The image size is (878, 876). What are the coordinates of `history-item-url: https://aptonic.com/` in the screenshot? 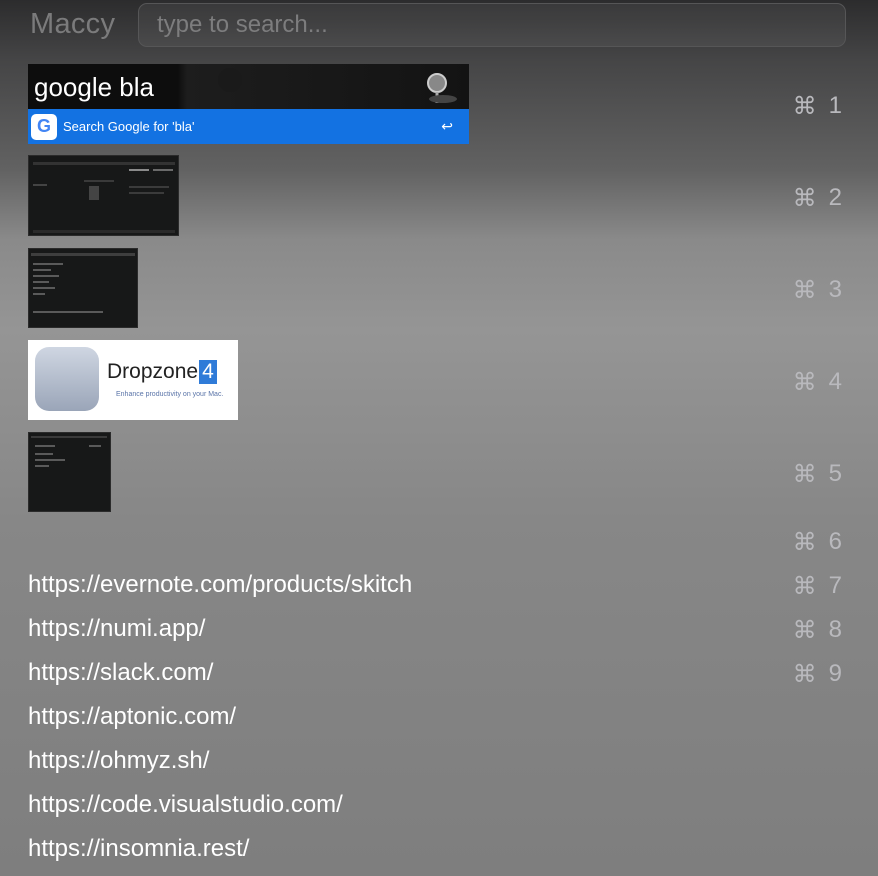 It's located at (132, 717).